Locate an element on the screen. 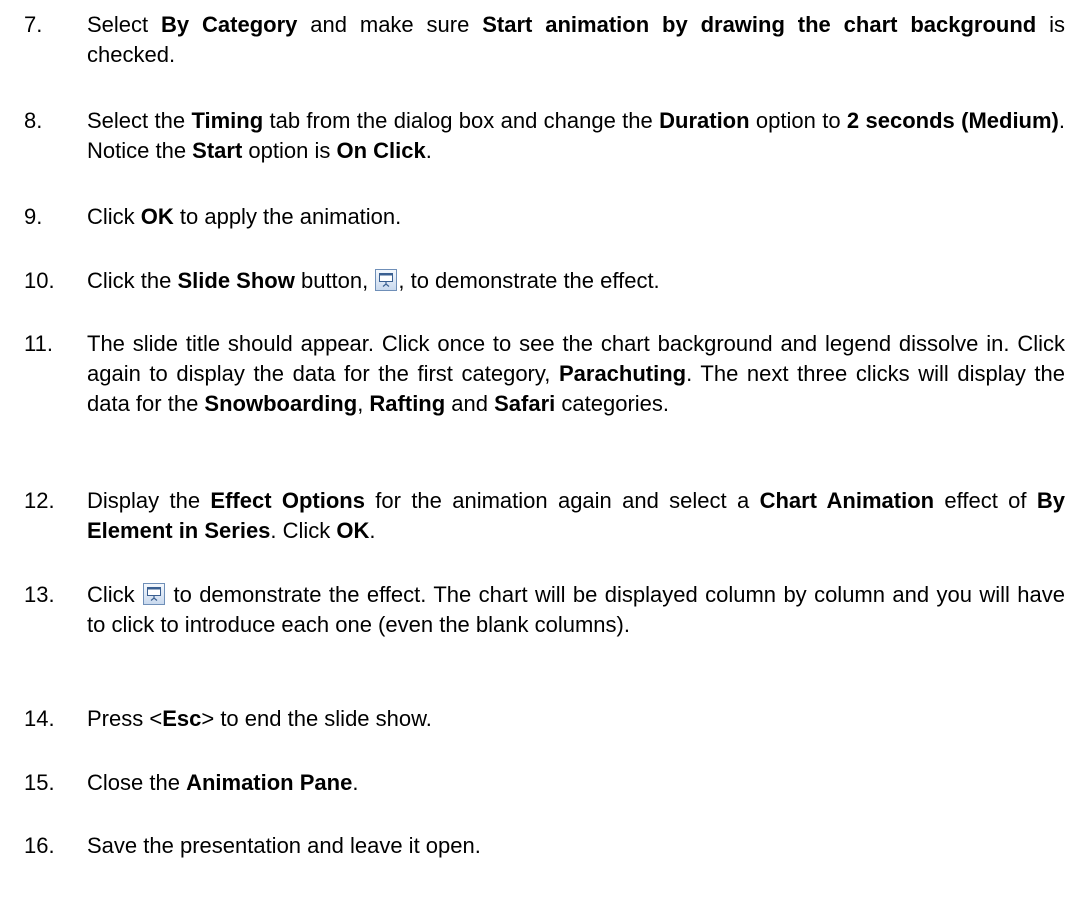 Image resolution: width=1080 pixels, height=913 pixels. step-bold-text: Esc is located at coordinates (182, 718).